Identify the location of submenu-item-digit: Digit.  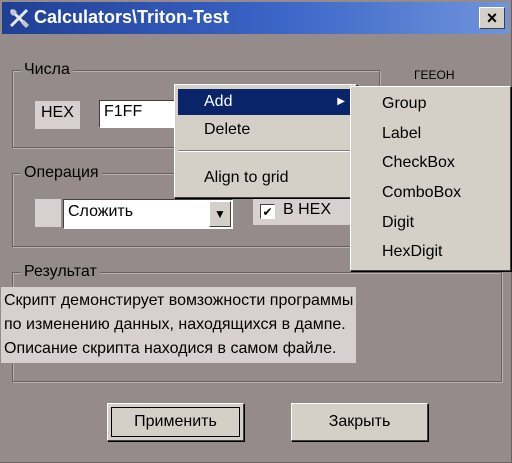
(430, 223).